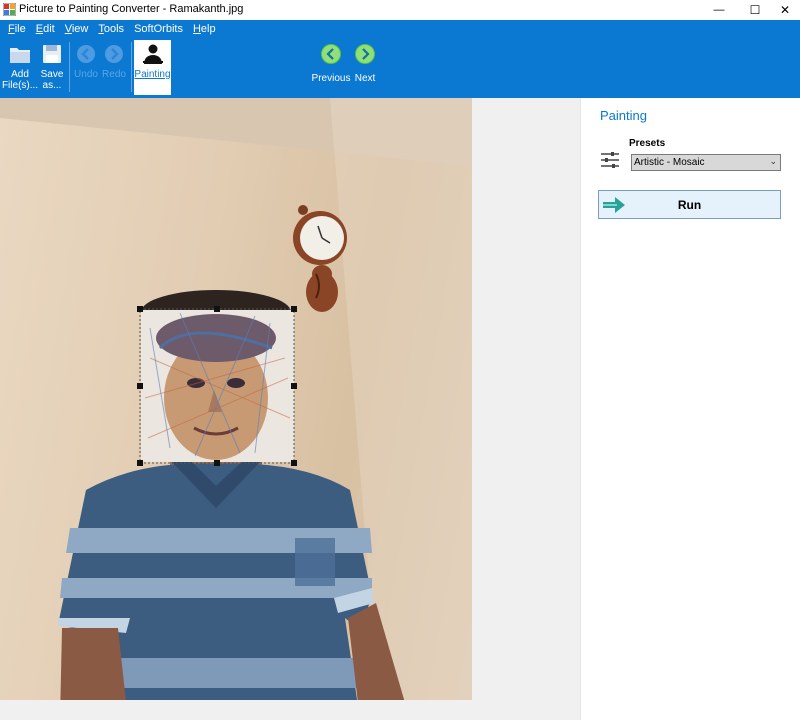 This screenshot has height=720, width=800. I want to click on painting-label: Painting, so click(152, 74).